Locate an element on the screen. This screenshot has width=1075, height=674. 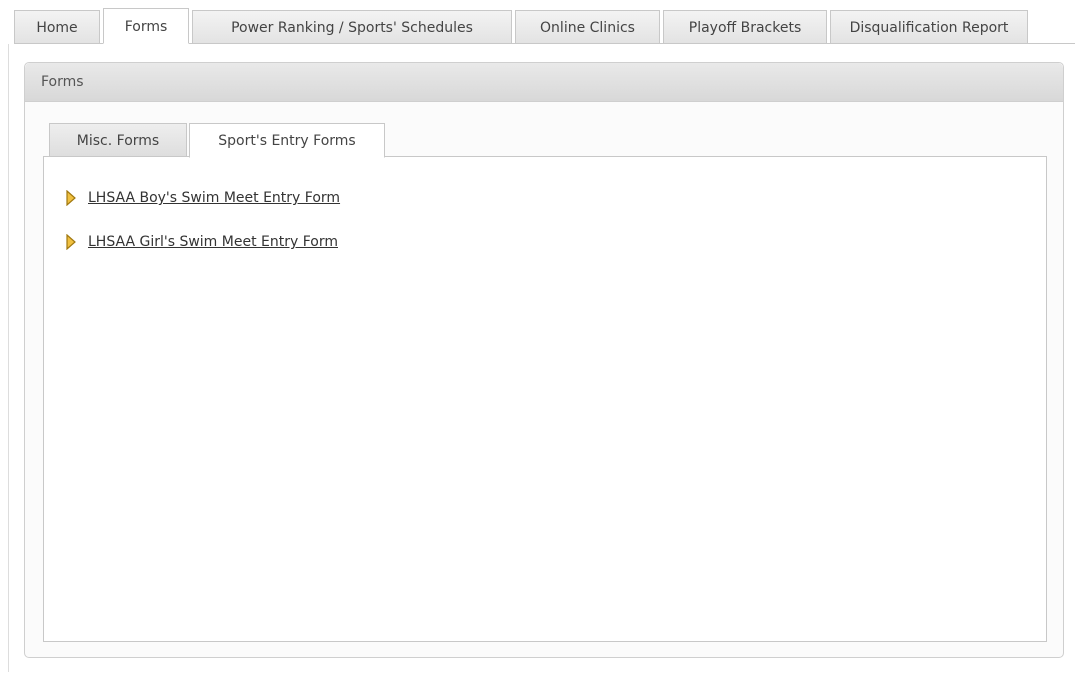
tab-playoff-brackets: Playoff Brackets is located at coordinates (745, 27).